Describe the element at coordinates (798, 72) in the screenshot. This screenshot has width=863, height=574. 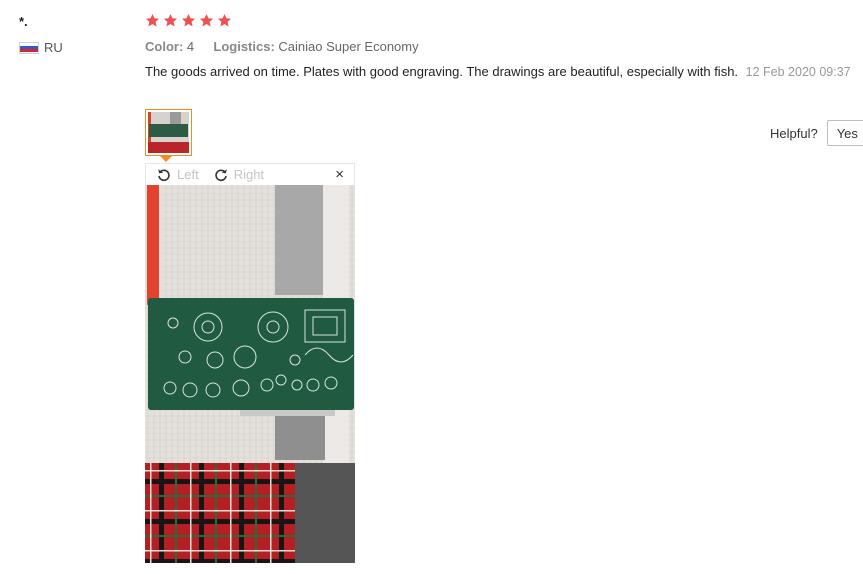
I see `review-date: 12 Feb 2020 09:37` at that location.